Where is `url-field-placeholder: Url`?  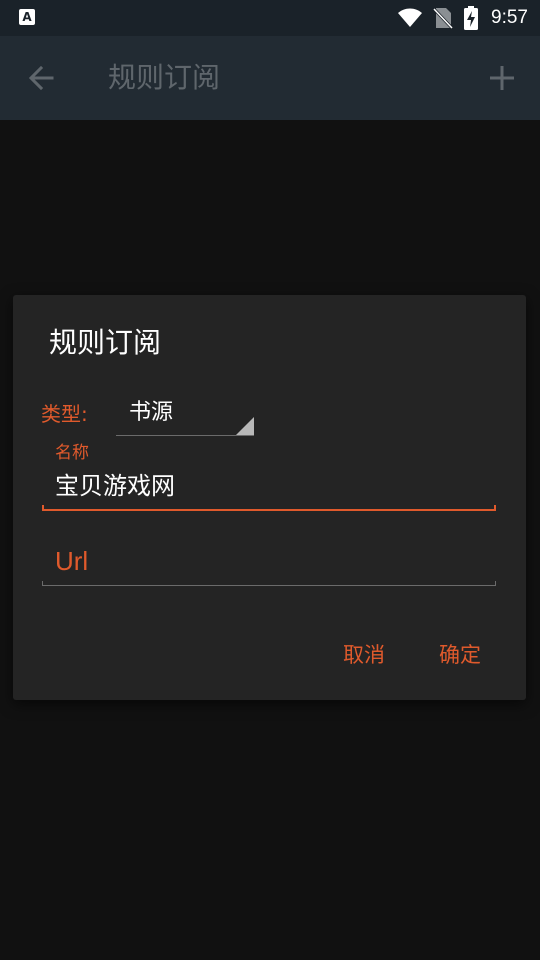
url-field-placeholder: Url is located at coordinates (72, 561).